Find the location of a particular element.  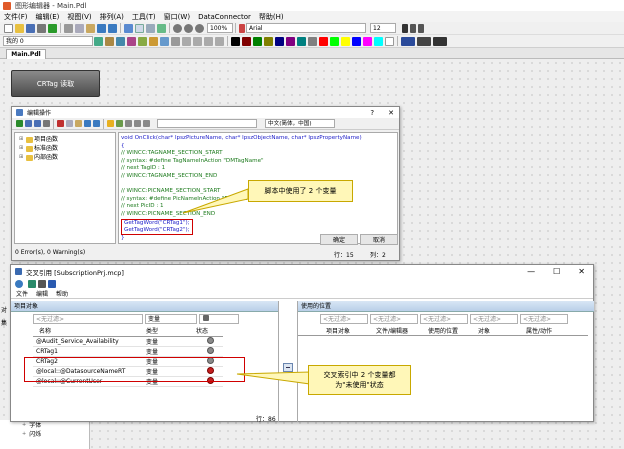

color-red-icon is located at coordinates (323, 41).